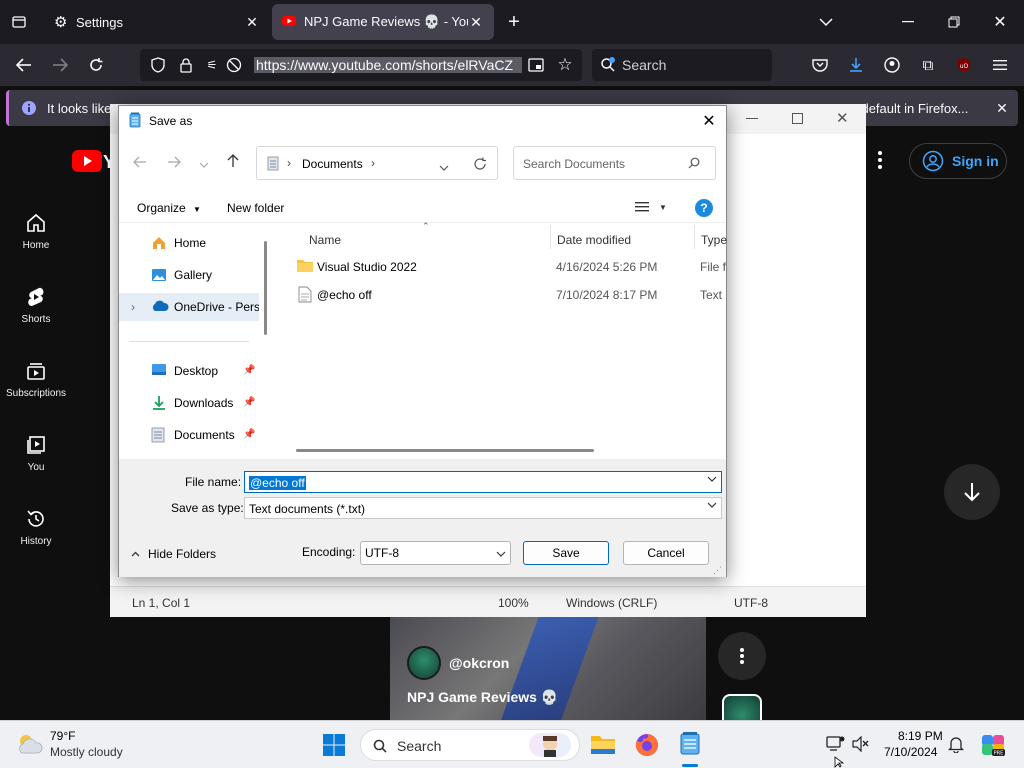 Image resolution: width=1024 pixels, height=768 pixels. What do you see at coordinates (212, 65) in the screenshot?
I see `permissions-icon: ⚟` at bounding box center [212, 65].